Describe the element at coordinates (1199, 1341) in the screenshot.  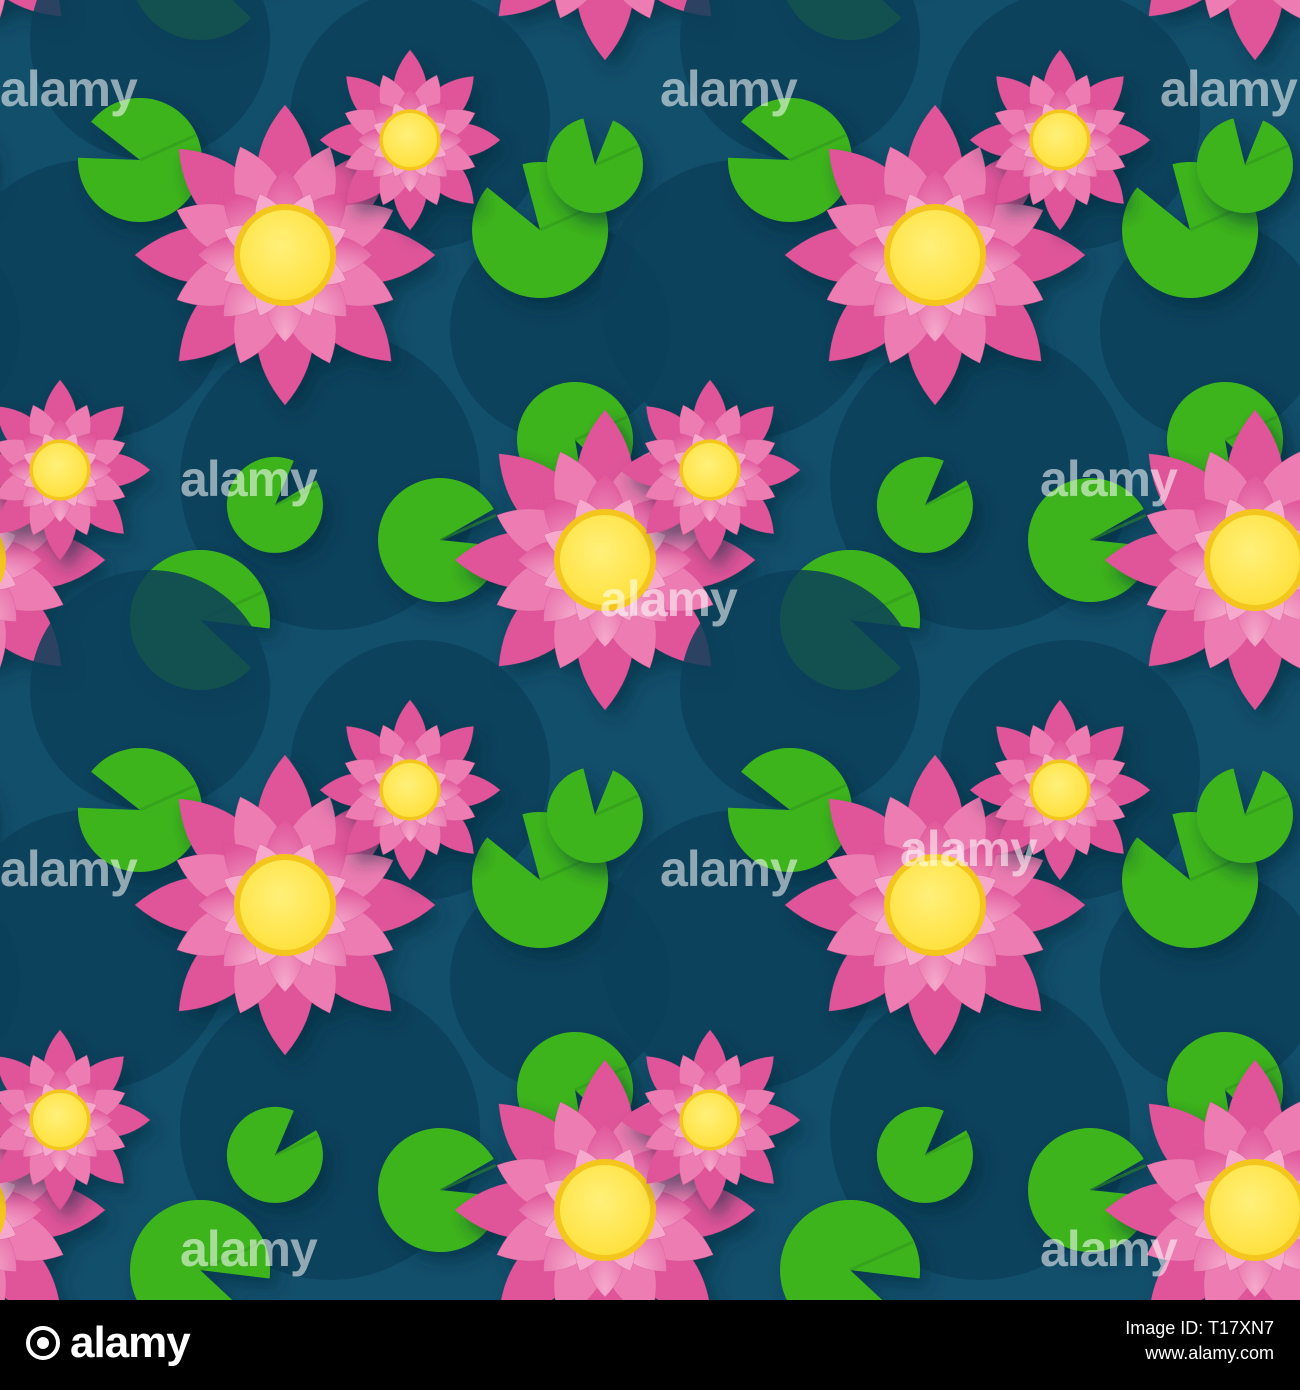
I see `image-info: Image ID: T17XN7 www.alamy.com` at that location.